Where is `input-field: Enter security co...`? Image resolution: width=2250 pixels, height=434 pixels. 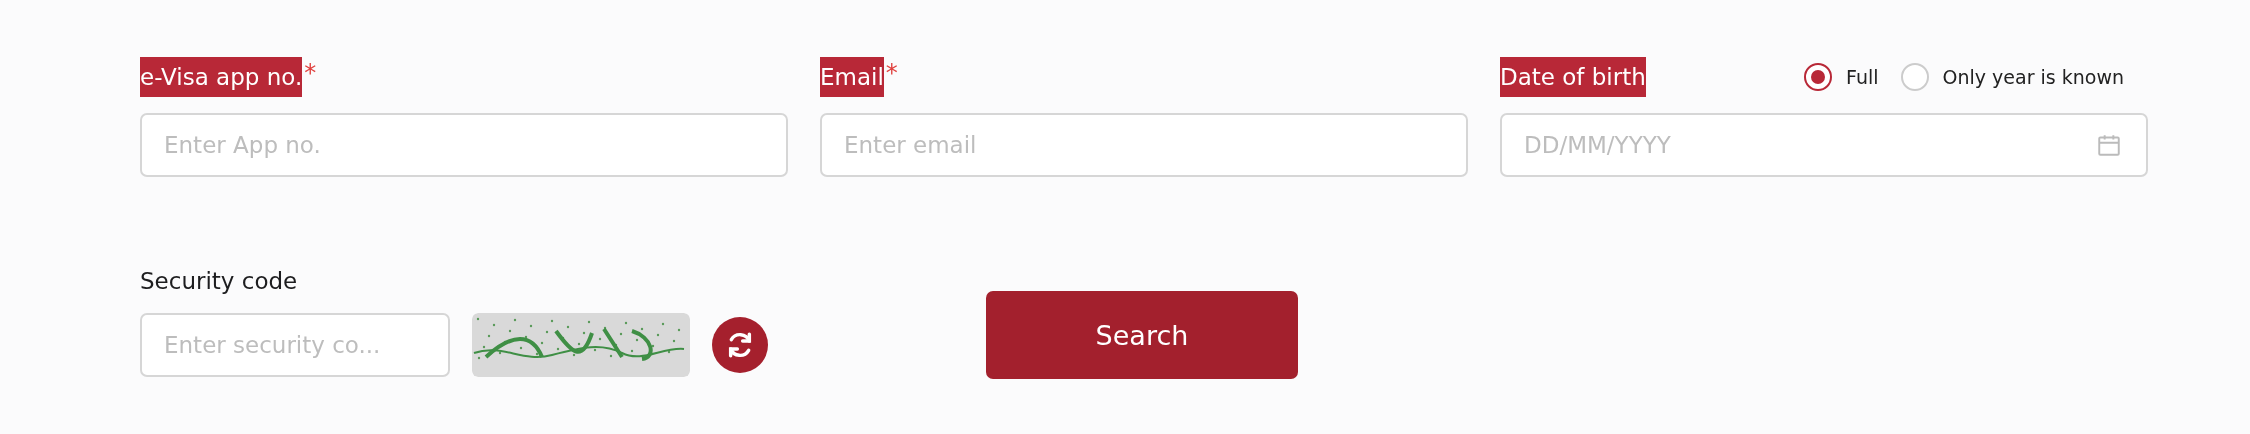
input-field: Enter security co... is located at coordinates (295, 345).